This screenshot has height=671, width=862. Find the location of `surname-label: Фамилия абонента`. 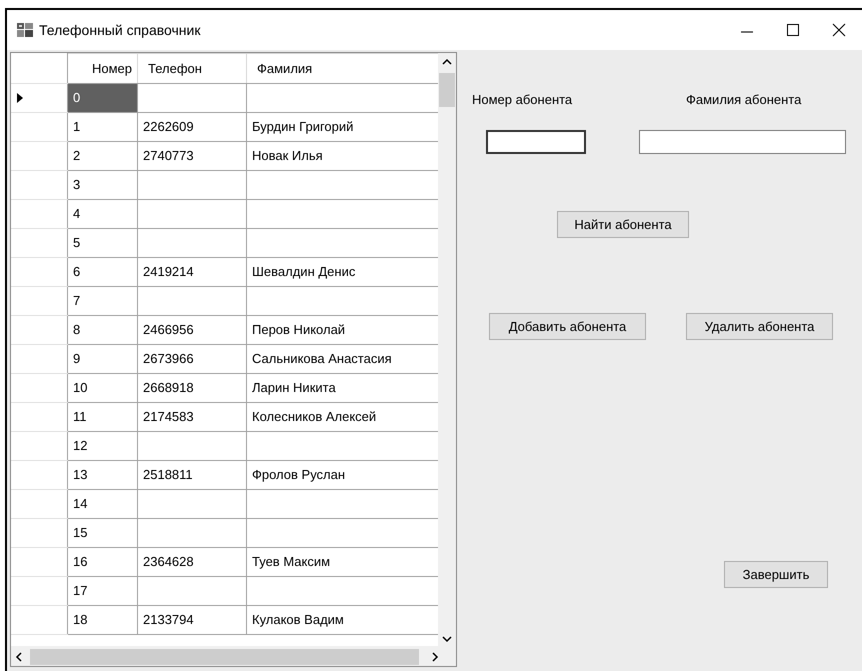

surname-label: Фамилия абонента is located at coordinates (744, 100).